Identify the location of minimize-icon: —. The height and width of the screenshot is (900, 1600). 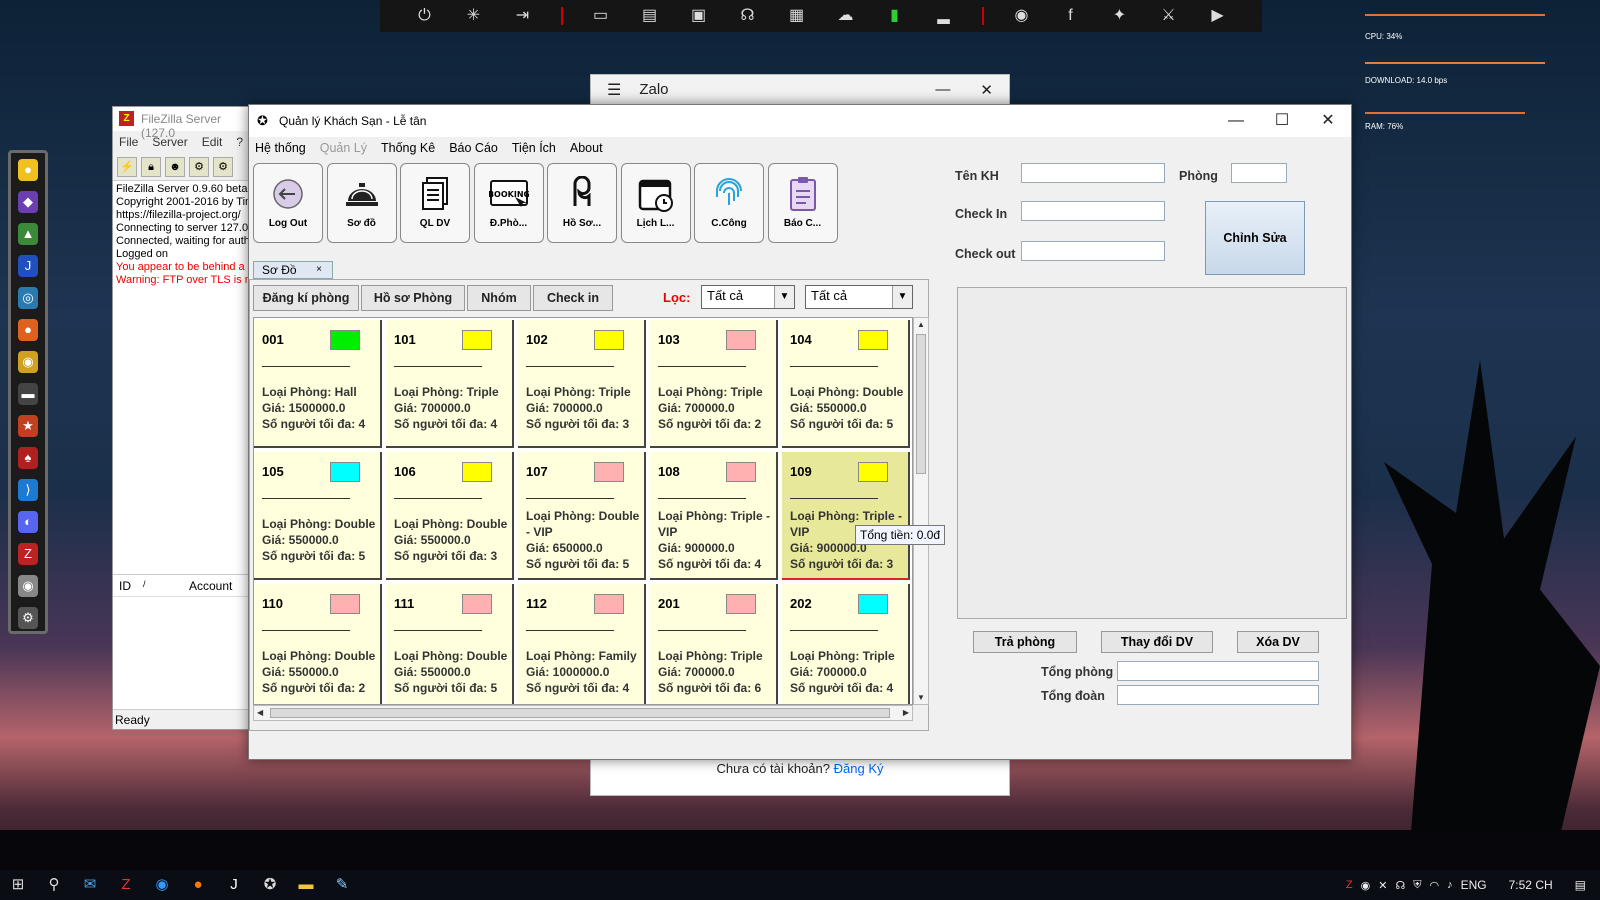
(942, 89).